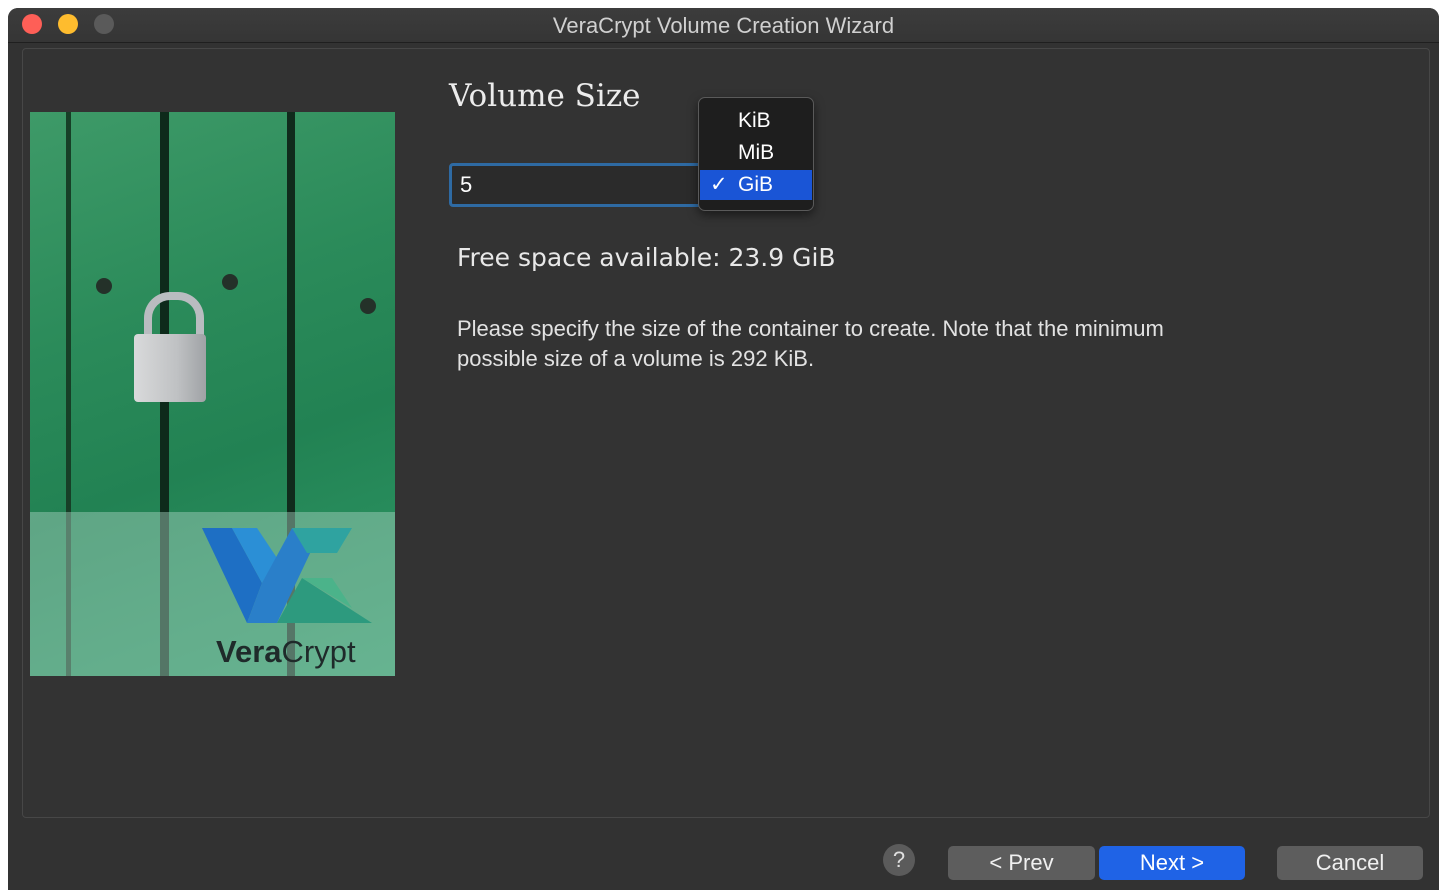  I want to click on title-bar: VeraCrypt Volume Creation Wizard, so click(723, 25).